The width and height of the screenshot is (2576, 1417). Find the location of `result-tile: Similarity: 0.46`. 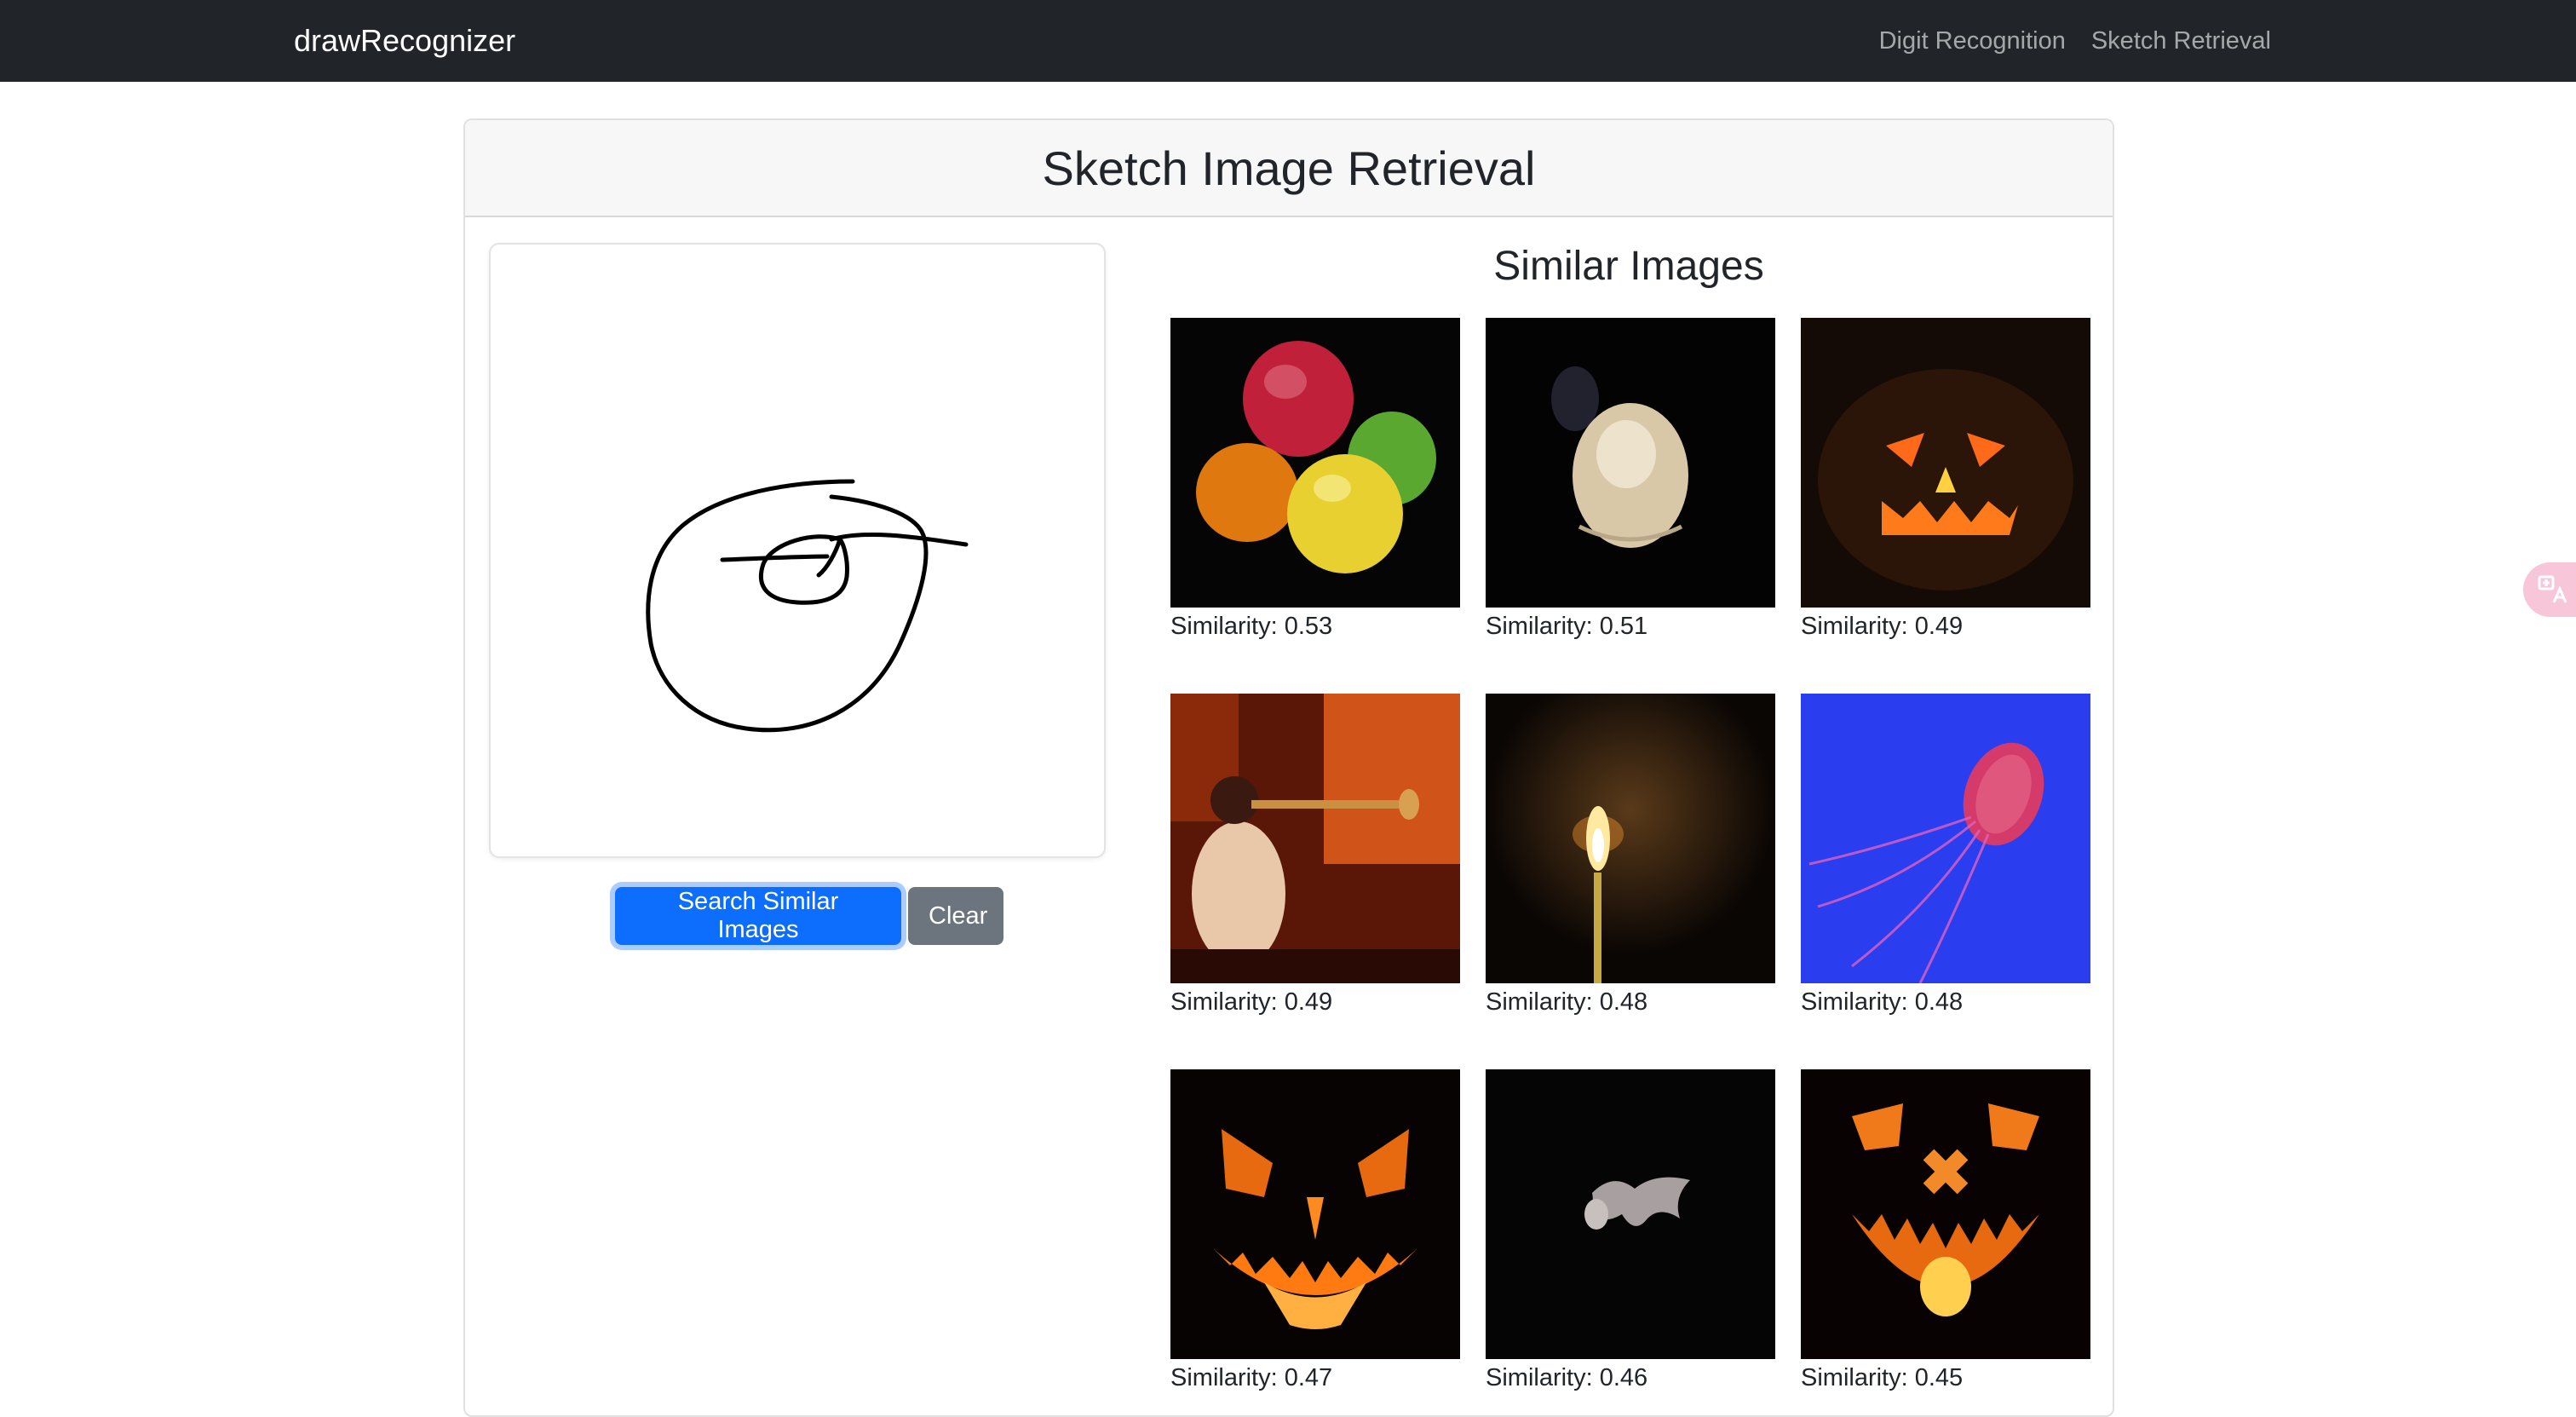

result-tile: Similarity: 0.46 is located at coordinates (1631, 1230).